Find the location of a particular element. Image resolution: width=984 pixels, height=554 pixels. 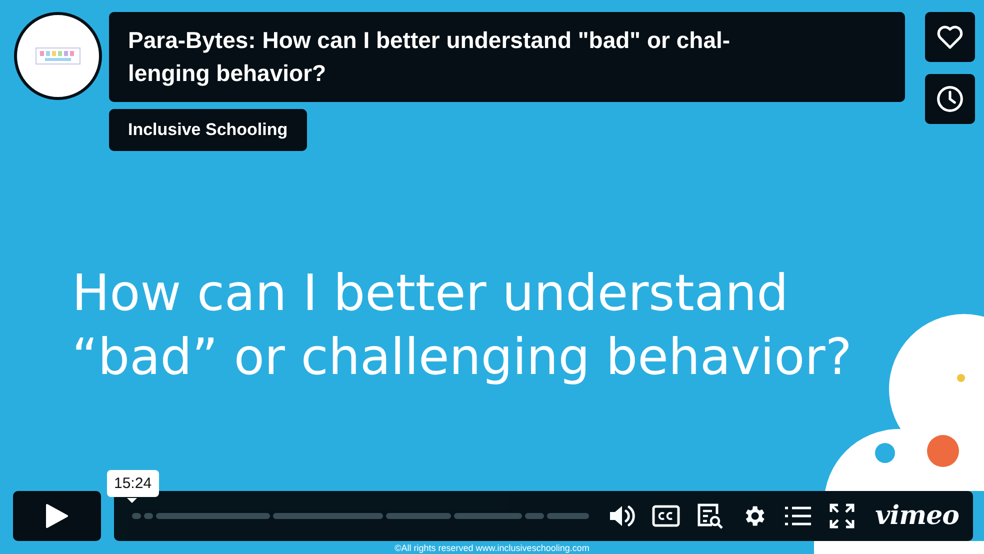

captions-icon is located at coordinates (666, 516).